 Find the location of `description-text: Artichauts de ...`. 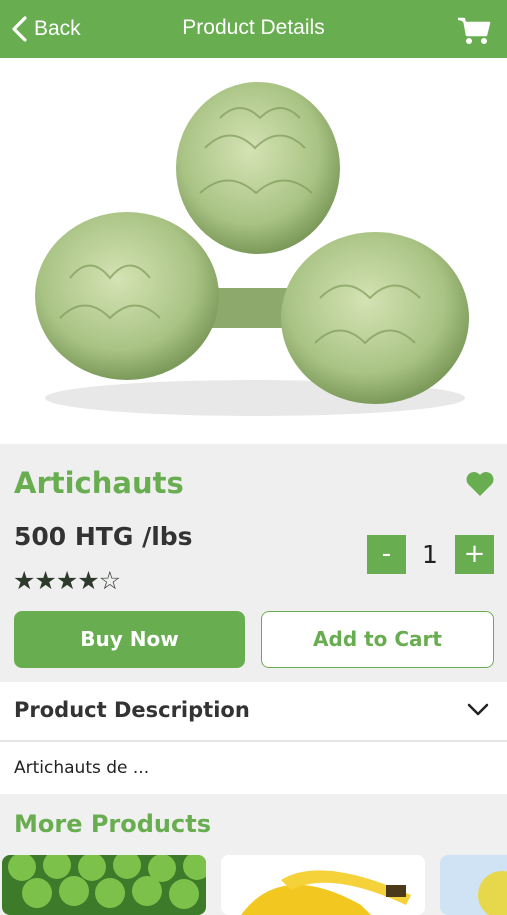

description-text: Artichauts de ... is located at coordinates (82, 768).